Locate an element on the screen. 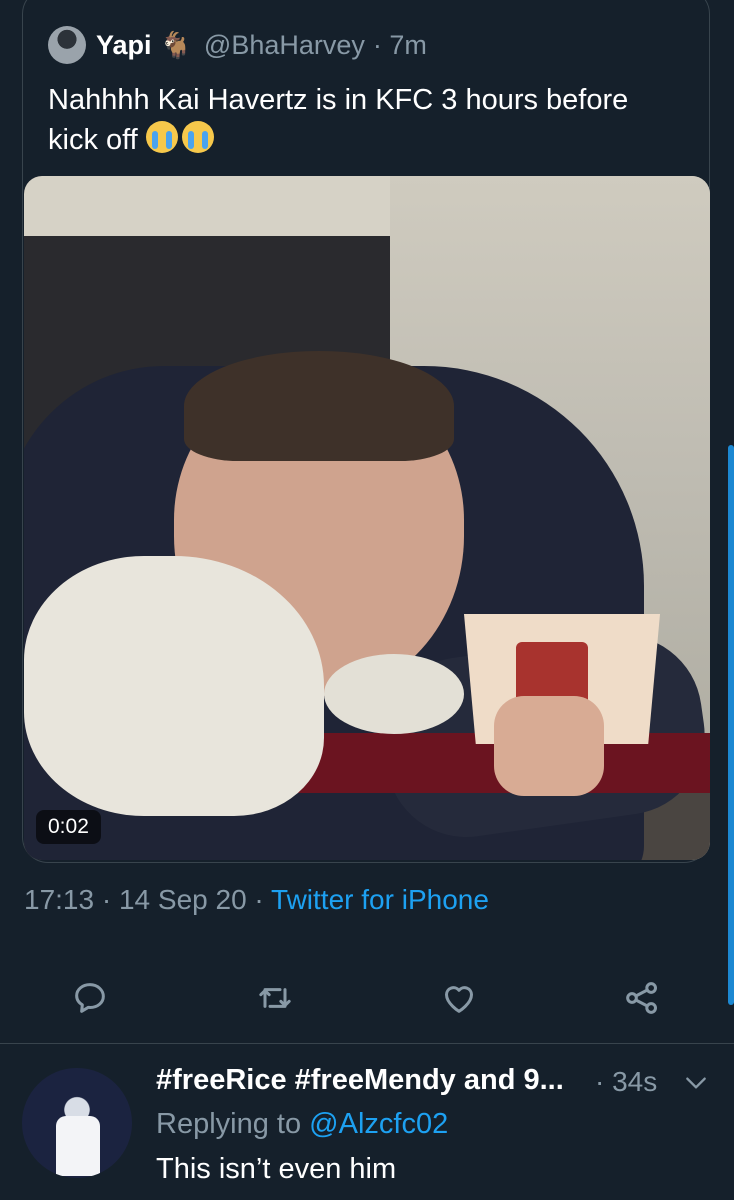 This screenshot has height=1200, width=734. video-duration-badge: 0:02 is located at coordinates (68, 827).